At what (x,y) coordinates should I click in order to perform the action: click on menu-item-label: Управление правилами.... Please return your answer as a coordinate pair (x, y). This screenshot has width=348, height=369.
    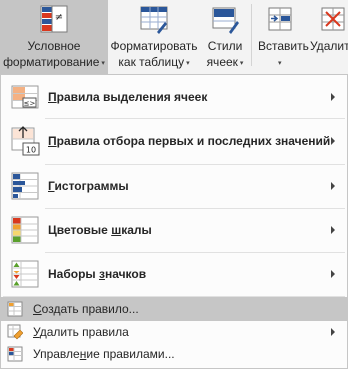
    Looking at the image, I should click on (104, 354).